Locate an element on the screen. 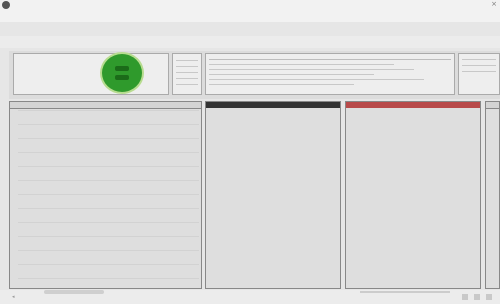 This screenshot has width=500, height=304. app-logo-icon is located at coordinates (6, 5).